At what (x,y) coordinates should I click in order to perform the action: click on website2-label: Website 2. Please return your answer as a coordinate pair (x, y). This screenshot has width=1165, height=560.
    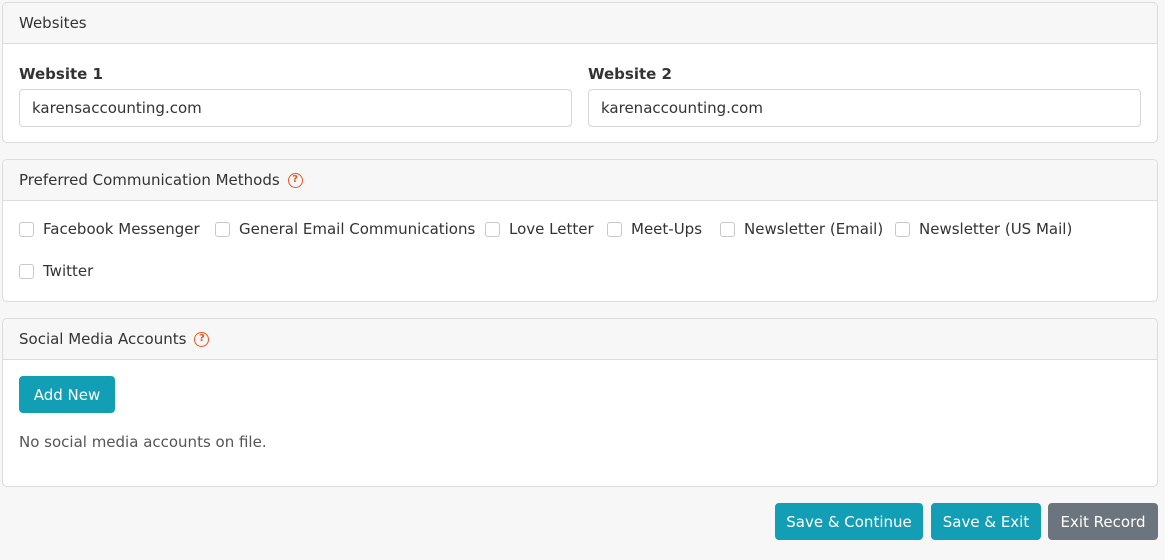
    Looking at the image, I should click on (630, 74).